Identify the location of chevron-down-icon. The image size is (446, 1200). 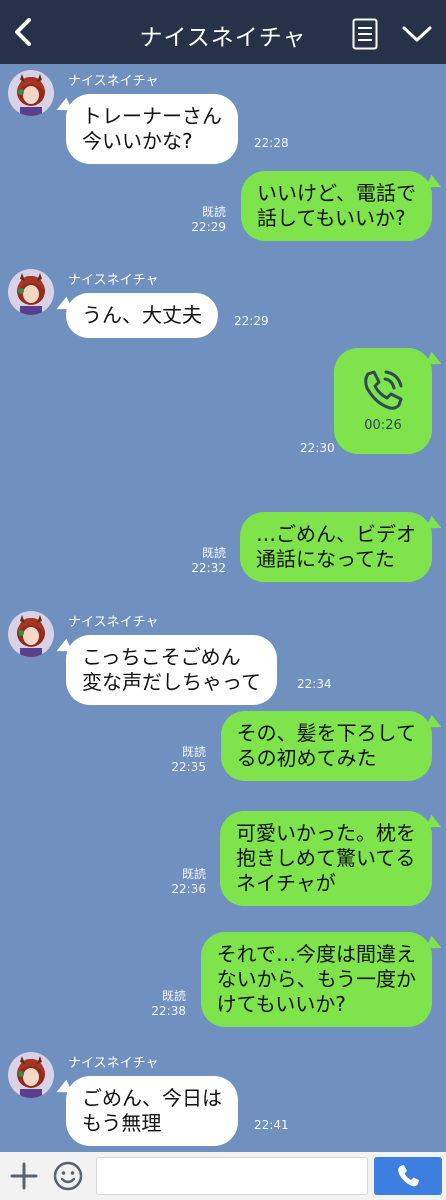
(417, 34).